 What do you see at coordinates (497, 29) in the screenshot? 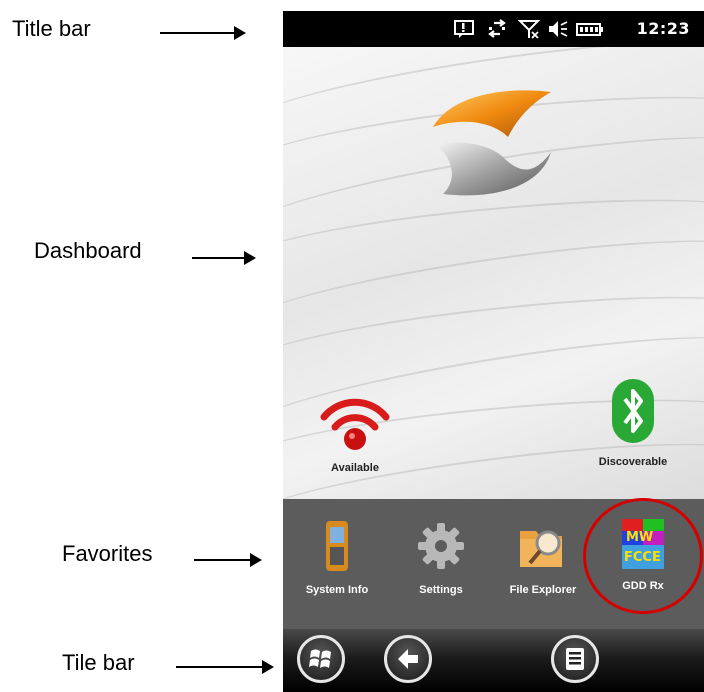
I see `sync-icon` at bounding box center [497, 29].